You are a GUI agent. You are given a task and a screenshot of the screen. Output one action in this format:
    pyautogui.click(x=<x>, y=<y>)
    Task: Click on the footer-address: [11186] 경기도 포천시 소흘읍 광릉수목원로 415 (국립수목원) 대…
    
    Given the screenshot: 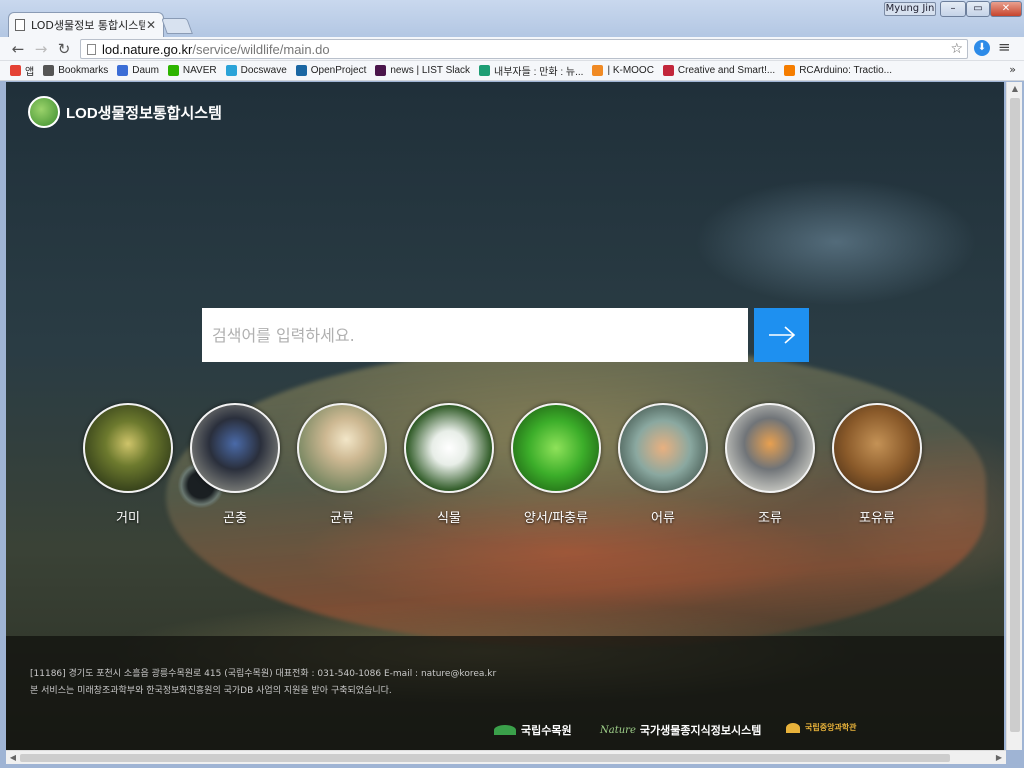 What is the action you would take?
    pyautogui.click(x=263, y=674)
    